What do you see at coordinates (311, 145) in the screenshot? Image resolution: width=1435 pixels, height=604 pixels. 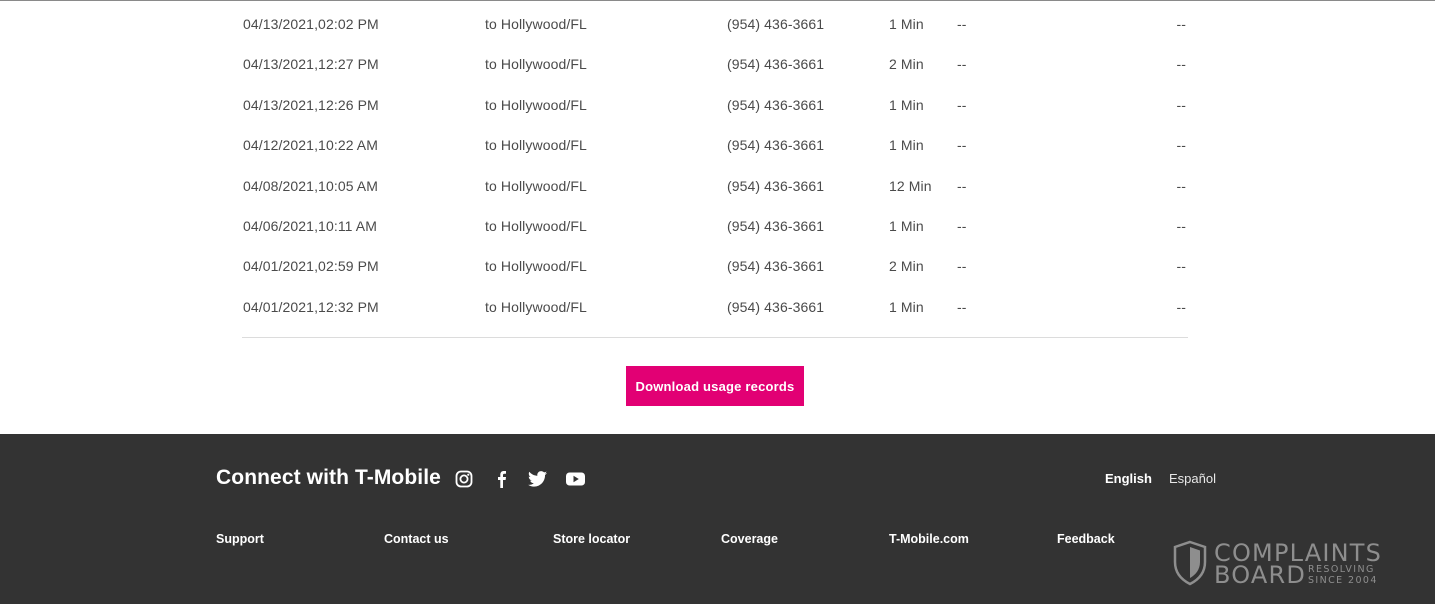 I see `call-date: 04/12/2021,10:22 AM` at bounding box center [311, 145].